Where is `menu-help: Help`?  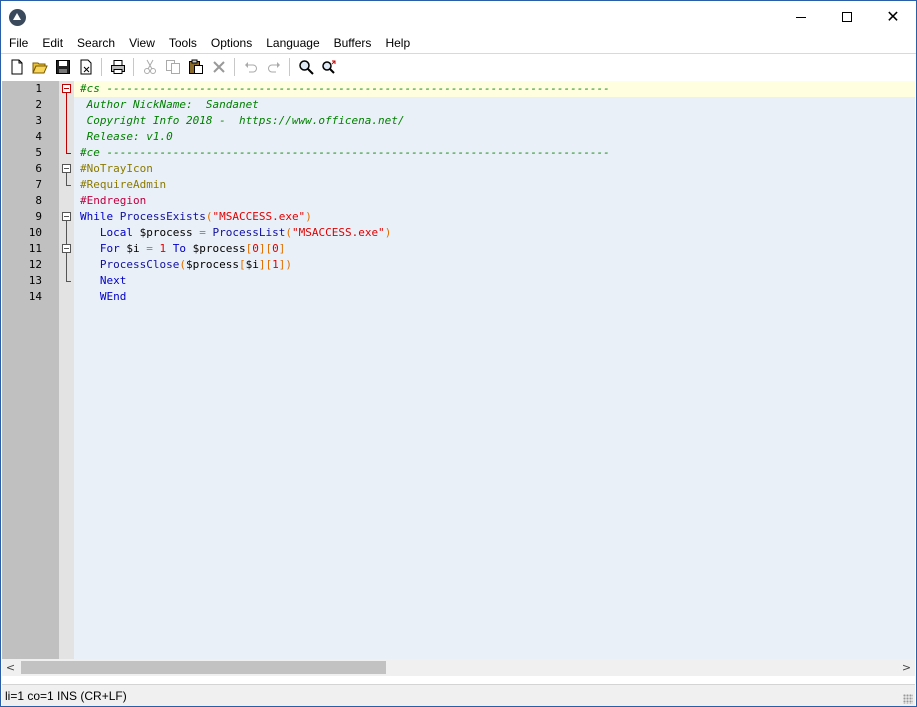 menu-help: Help is located at coordinates (397, 43).